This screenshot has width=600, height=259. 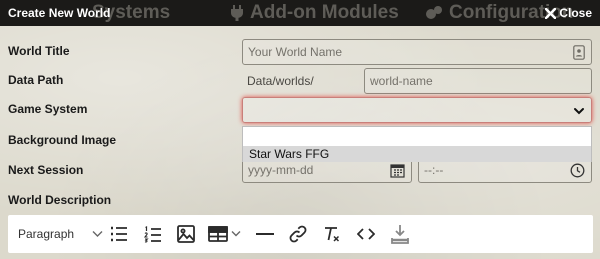 I want to click on clear-formatting-icon, so click(x=332, y=234).